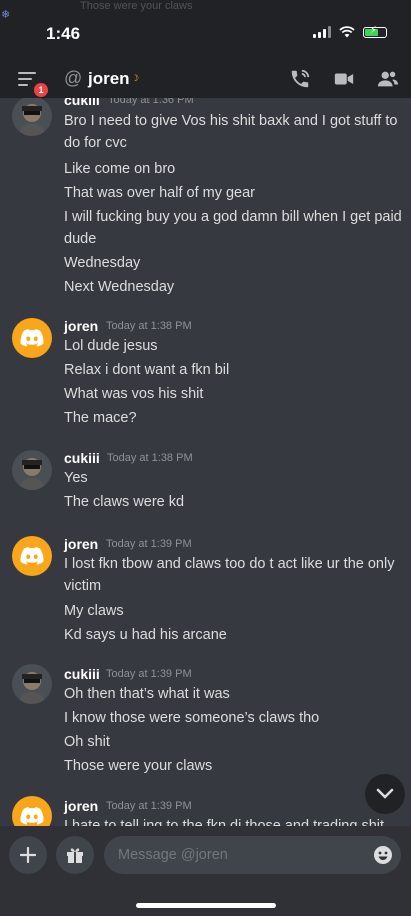 The height and width of the screenshot is (916, 411). I want to click on message-line: Lol dude jesus, so click(111, 346).